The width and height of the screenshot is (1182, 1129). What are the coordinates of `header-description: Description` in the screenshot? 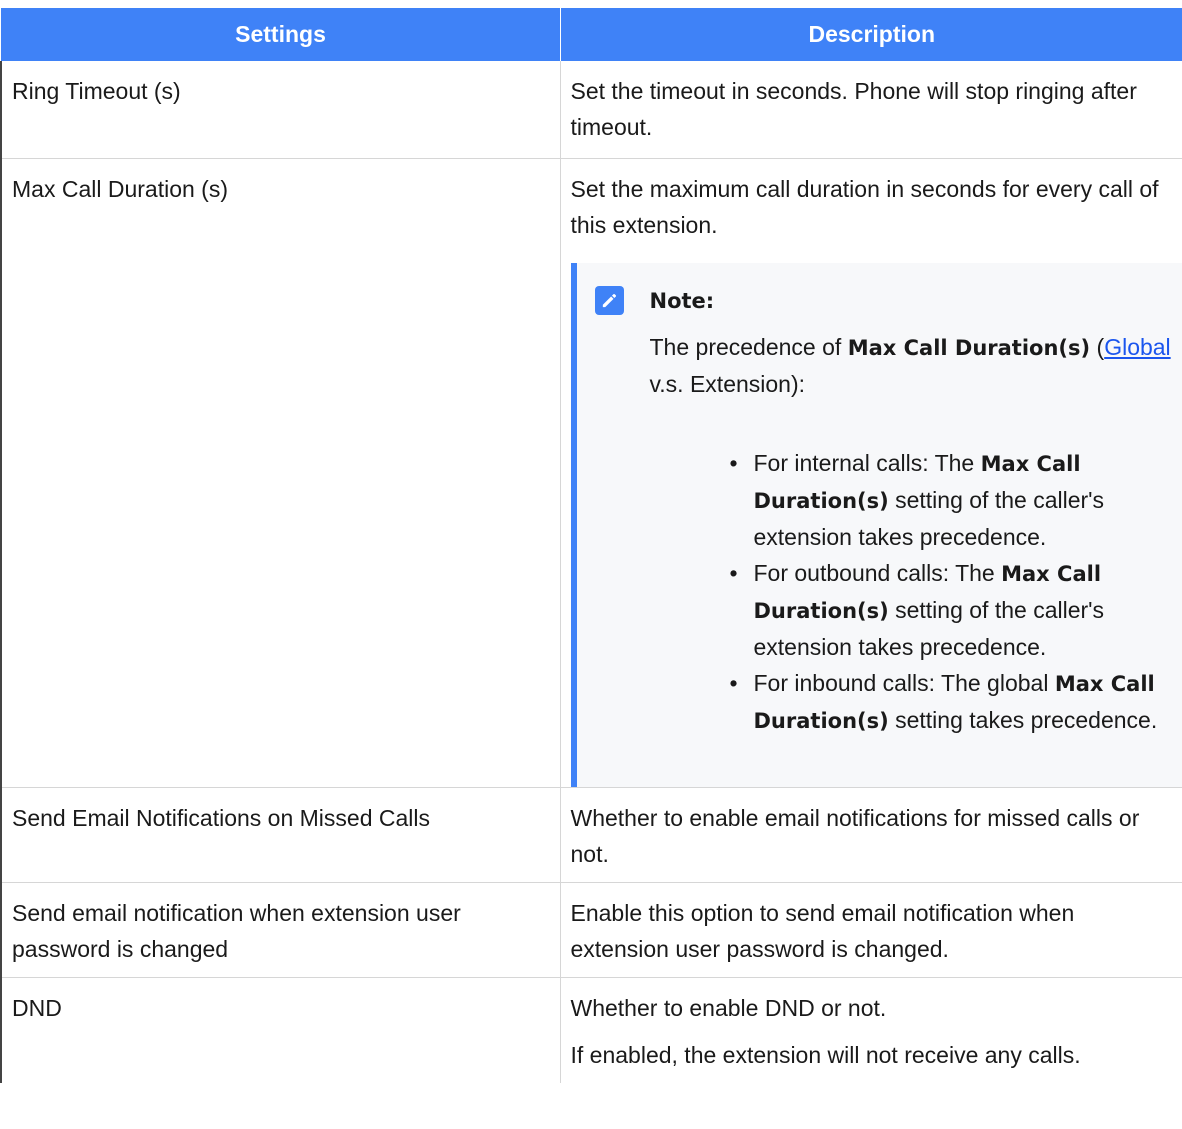 It's located at (870, 34).